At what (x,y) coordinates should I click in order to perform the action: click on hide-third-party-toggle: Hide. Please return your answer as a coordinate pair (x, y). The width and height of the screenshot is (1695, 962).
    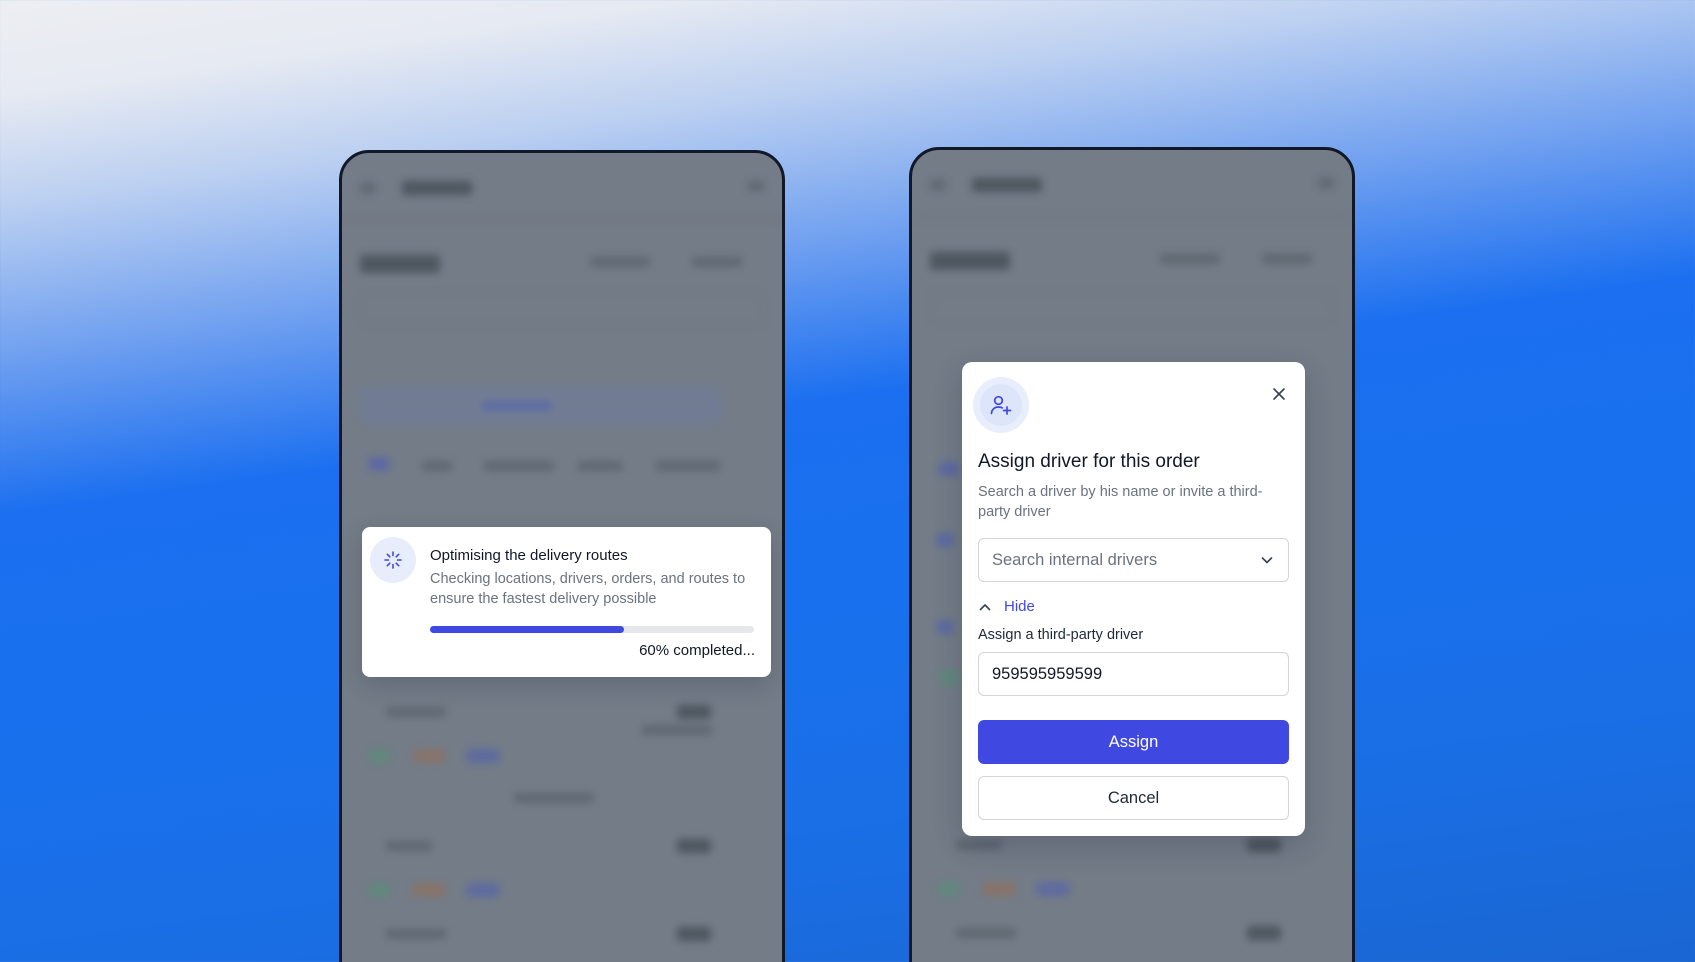
    Looking at the image, I should click on (1006, 606).